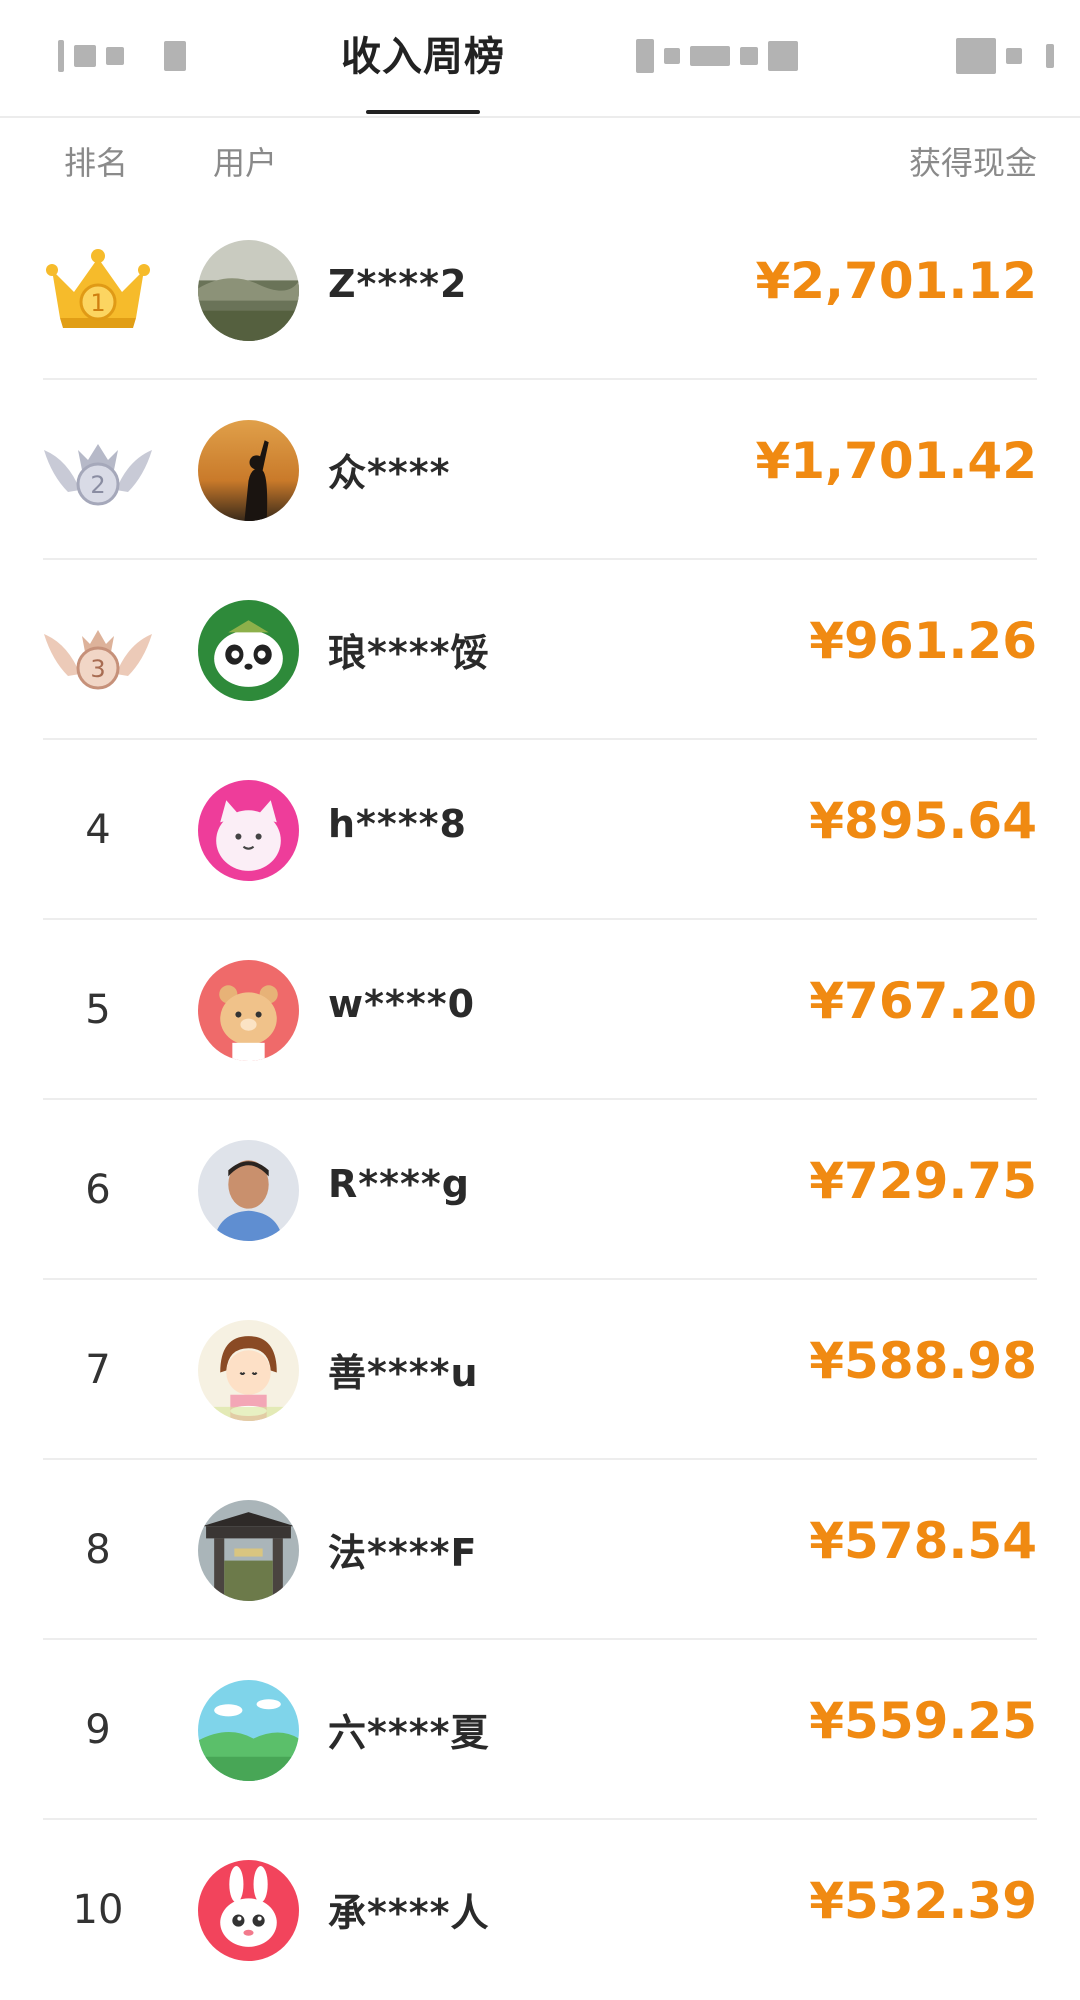 This screenshot has width=1080, height=2000. Describe the element at coordinates (540, 1730) in the screenshot. I see `list-item: 9 六****夏 ¥559.25` at that location.